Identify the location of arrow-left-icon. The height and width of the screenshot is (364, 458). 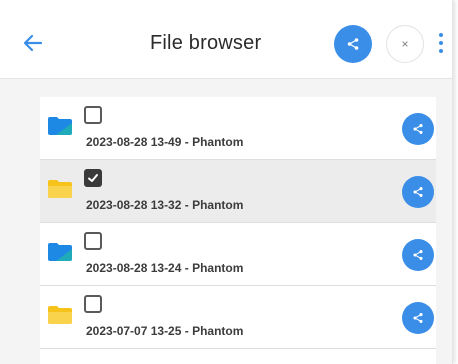
(33, 43).